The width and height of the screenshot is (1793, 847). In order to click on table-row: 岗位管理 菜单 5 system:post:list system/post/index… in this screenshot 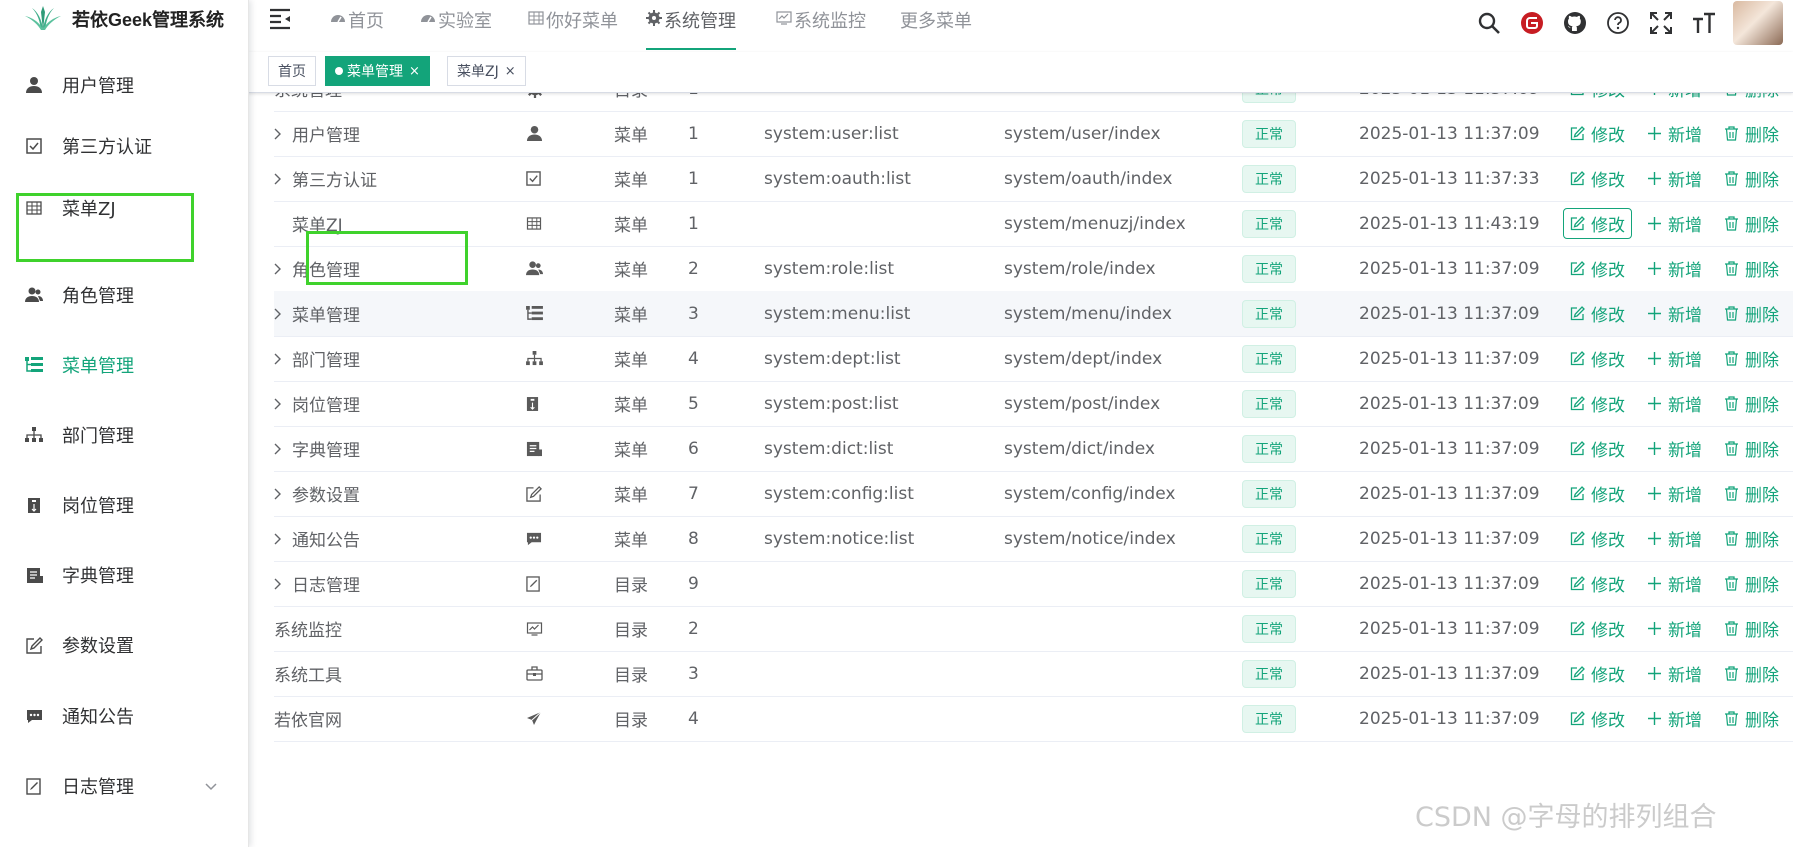, I will do `click(1033, 404)`.